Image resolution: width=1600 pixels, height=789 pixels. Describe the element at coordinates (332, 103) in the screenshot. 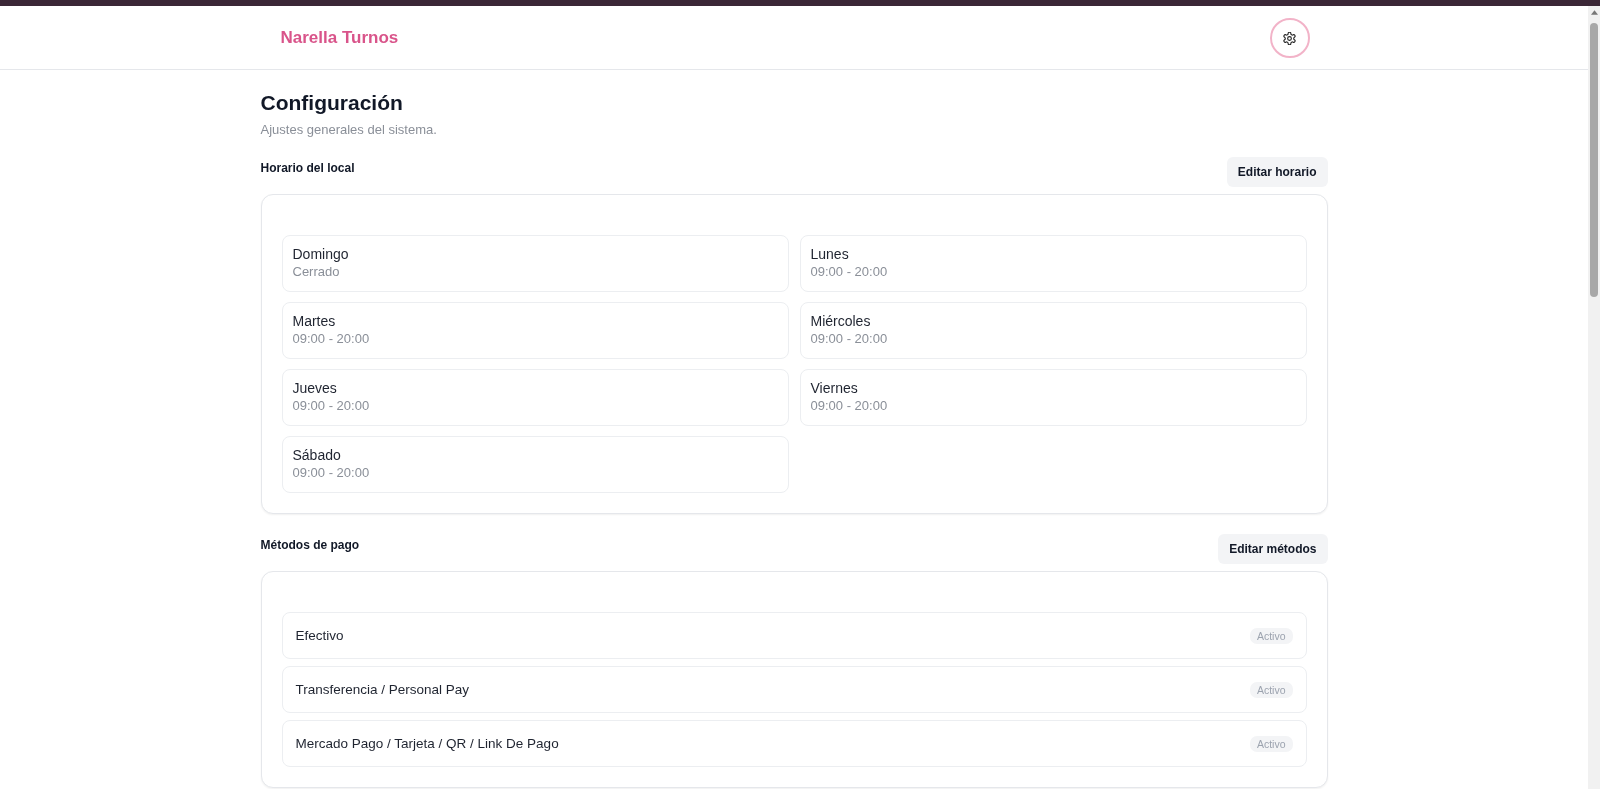

I see `page-title: Configuración` at that location.